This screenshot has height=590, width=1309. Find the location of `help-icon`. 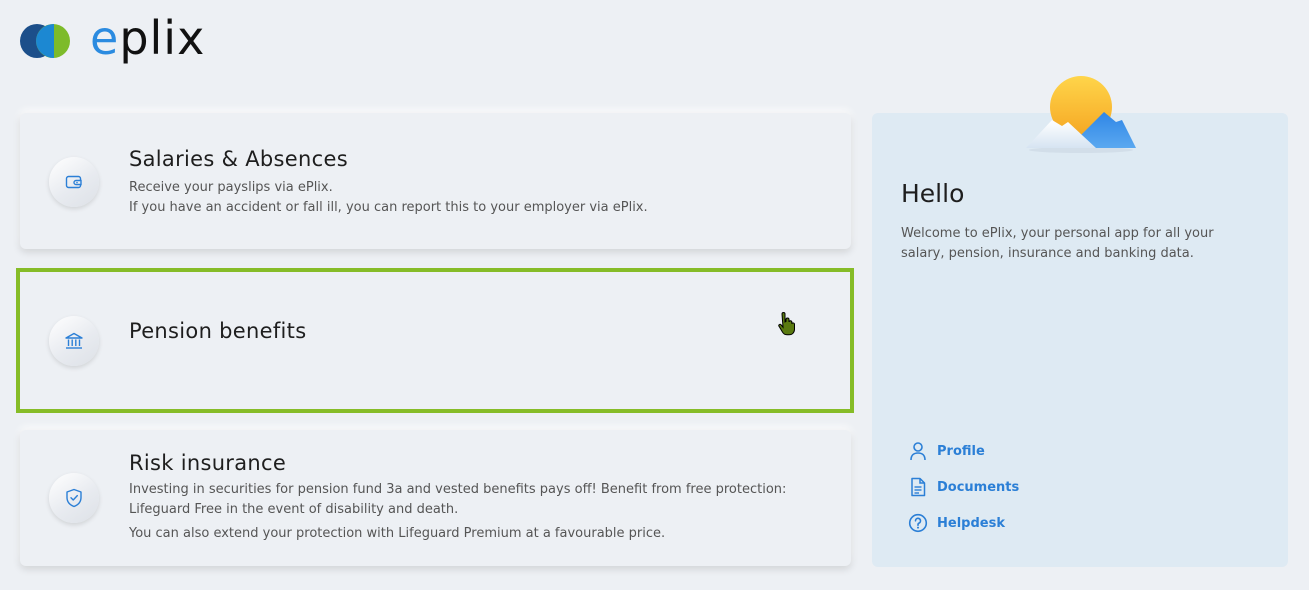

help-icon is located at coordinates (918, 523).